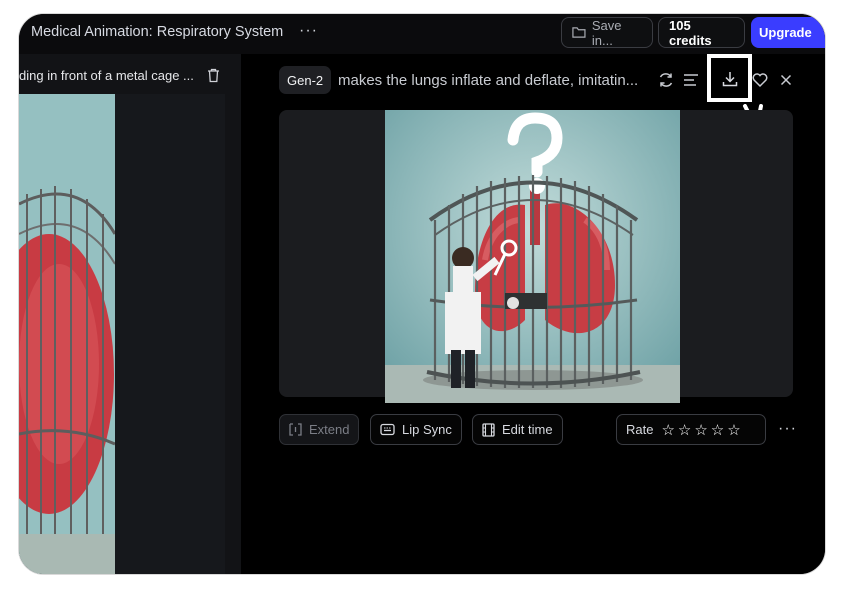 This screenshot has width=849, height=598. What do you see at coordinates (701, 32) in the screenshot?
I see `credits-button: 105 credits` at bounding box center [701, 32].